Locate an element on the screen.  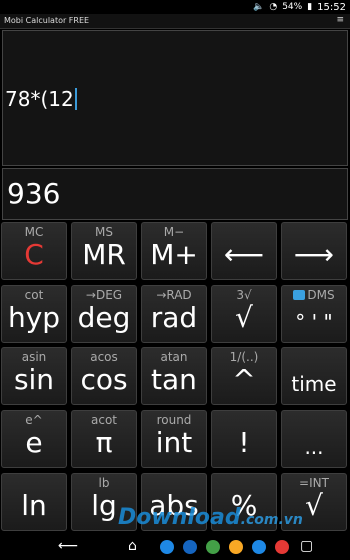
hyp-key: cot hyp is located at coordinates (34, 314).